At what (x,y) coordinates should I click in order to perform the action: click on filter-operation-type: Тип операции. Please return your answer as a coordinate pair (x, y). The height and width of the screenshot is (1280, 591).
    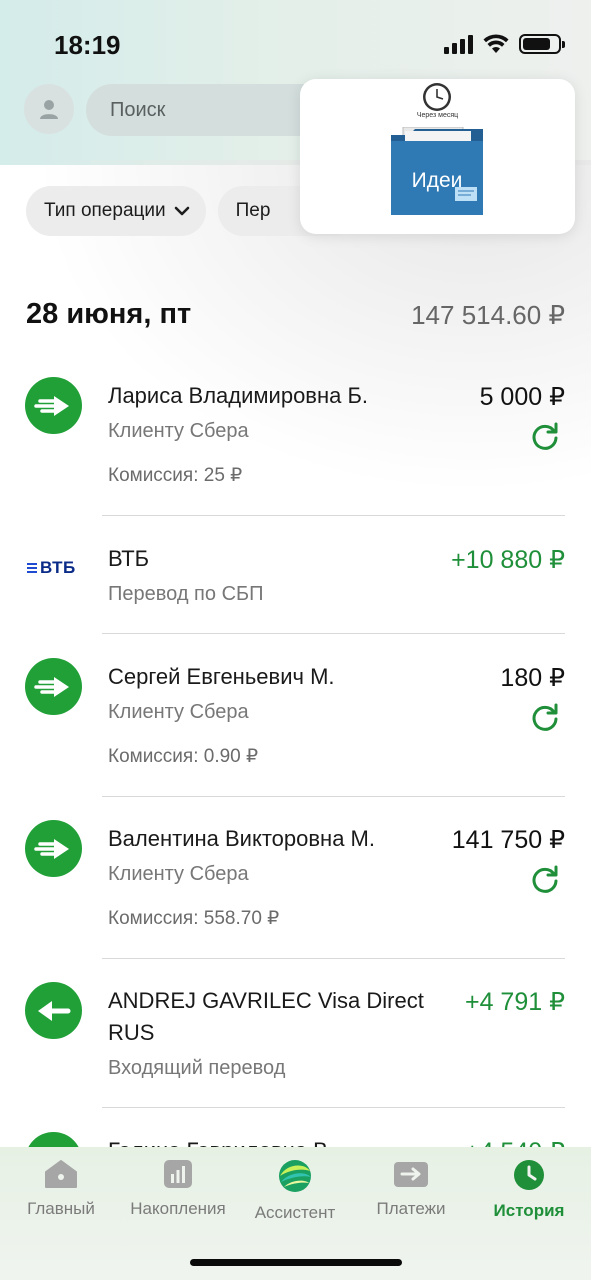
    Looking at the image, I should click on (116, 211).